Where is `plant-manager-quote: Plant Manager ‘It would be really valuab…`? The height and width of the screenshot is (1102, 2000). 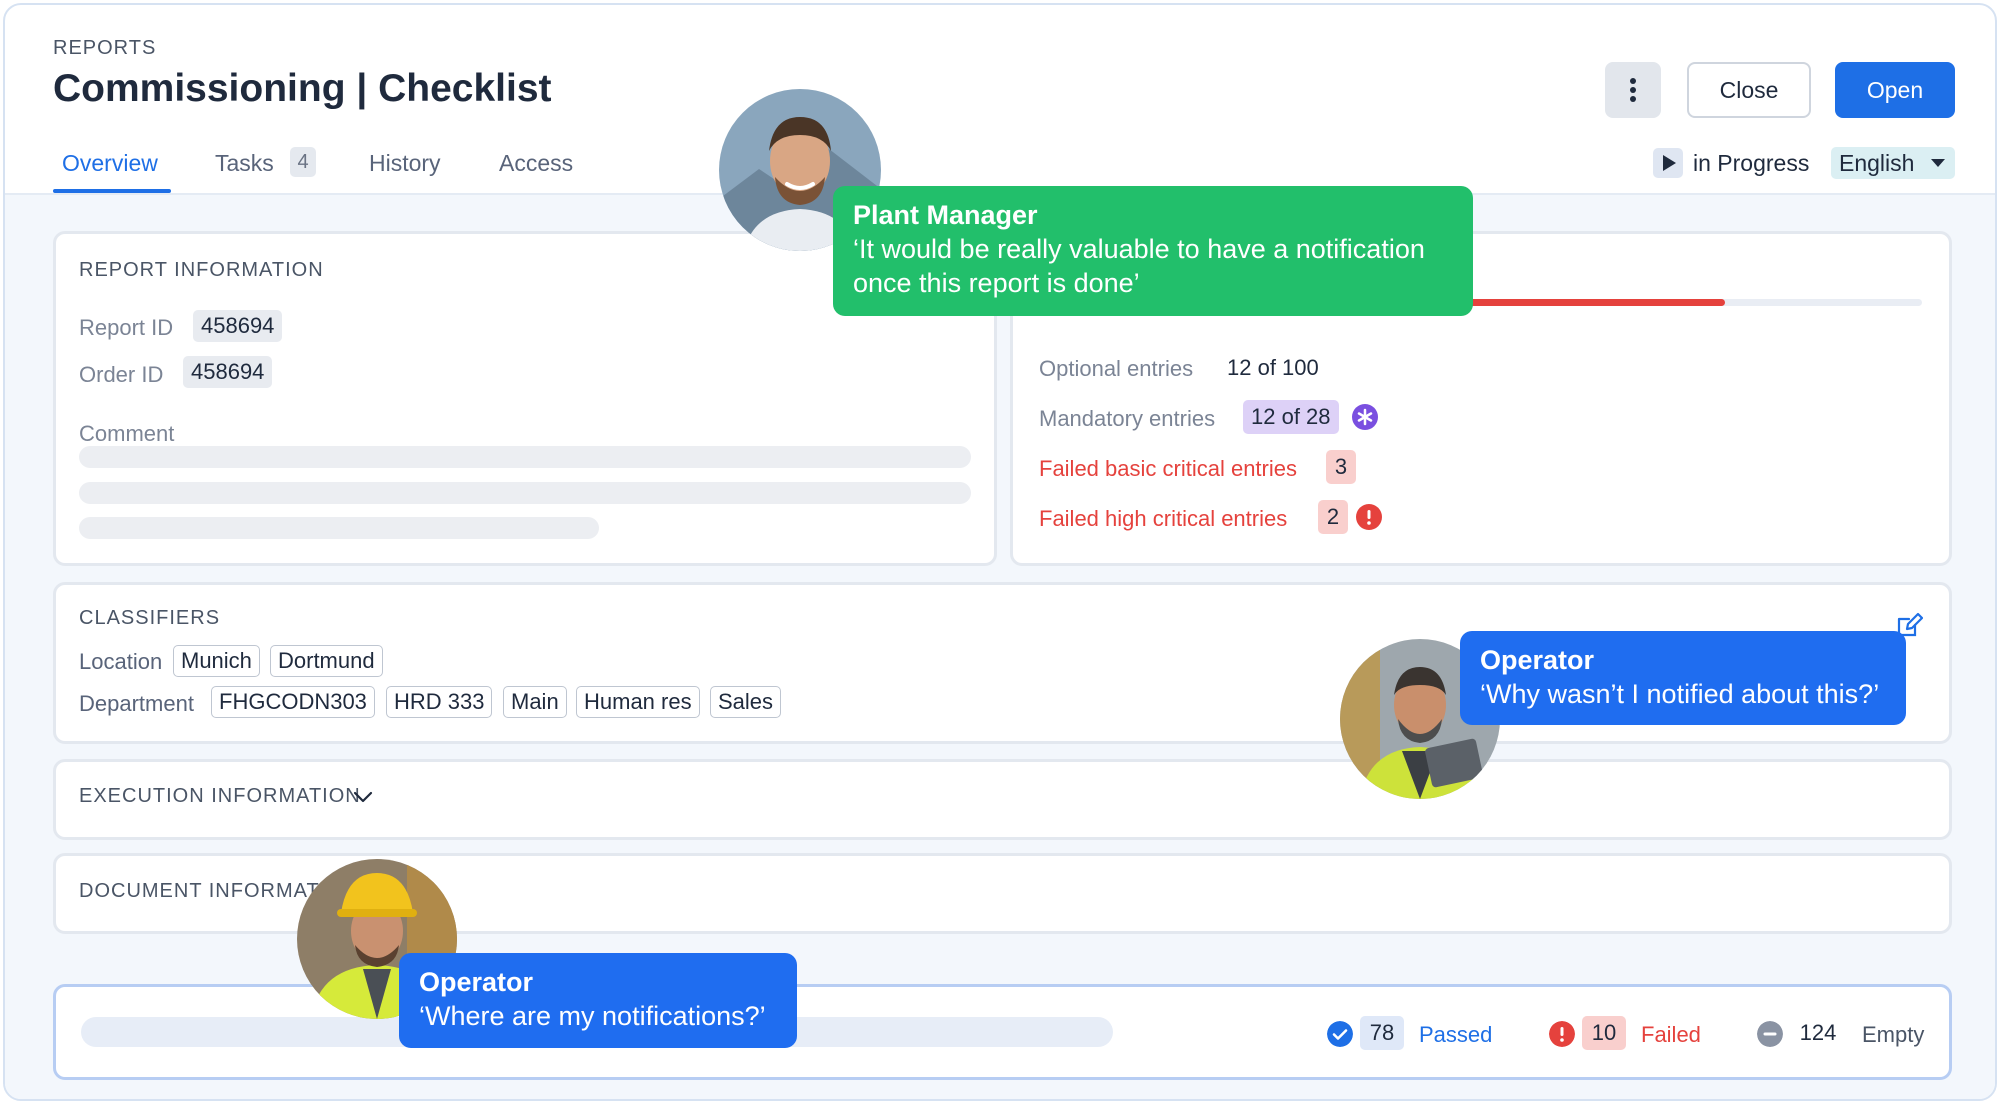
plant-manager-quote: Plant Manager ‘It would be really valuab… is located at coordinates (1153, 251).